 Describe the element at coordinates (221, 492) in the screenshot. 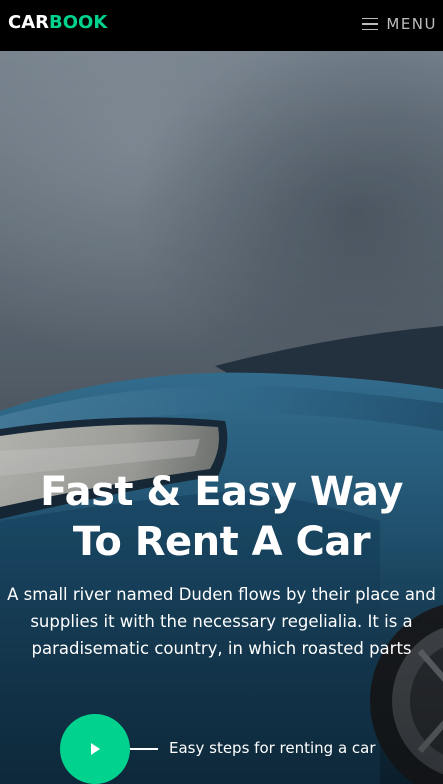

I see `hero-title-line-1: Fast & Easy Way` at that location.